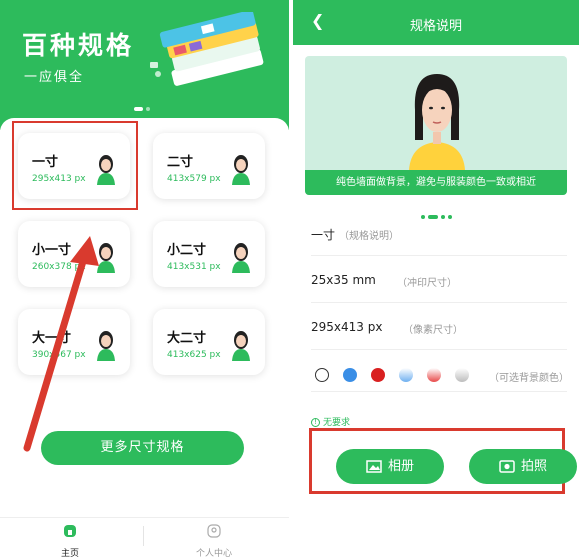  Describe the element at coordinates (209, 342) in the screenshot. I see `spec-card: 大二寸 413x625 px` at that location.